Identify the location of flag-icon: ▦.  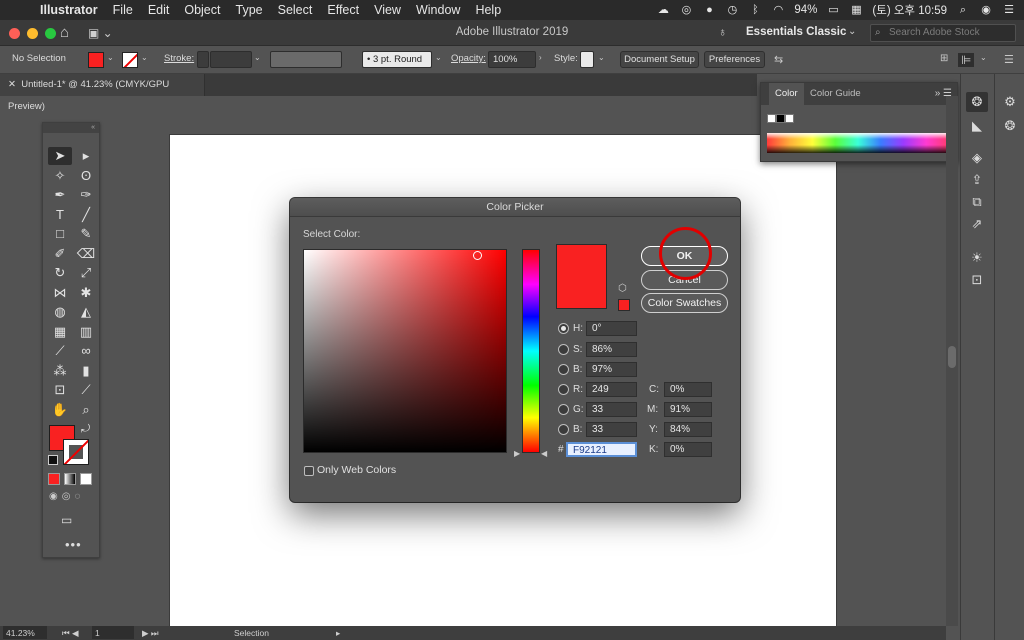
(856, 10).